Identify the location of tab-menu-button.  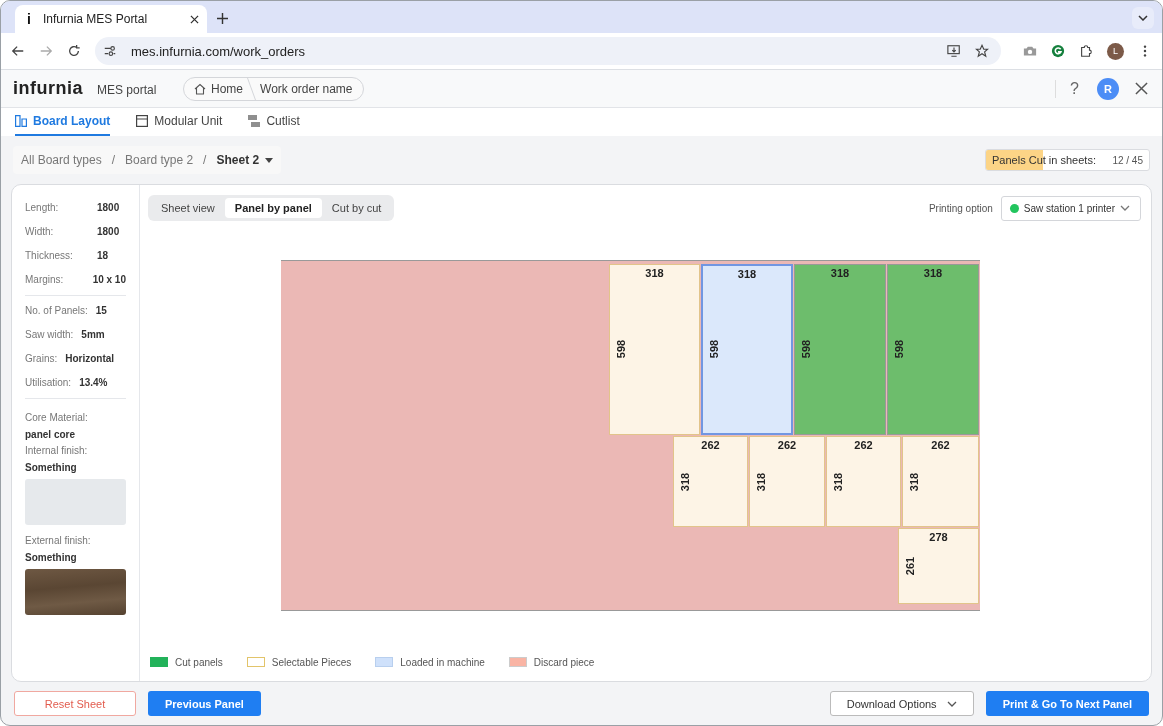
(1143, 18).